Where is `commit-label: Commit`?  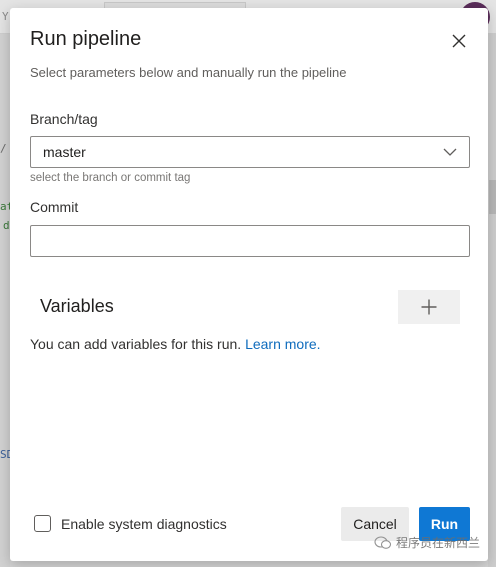 commit-label: Commit is located at coordinates (54, 207).